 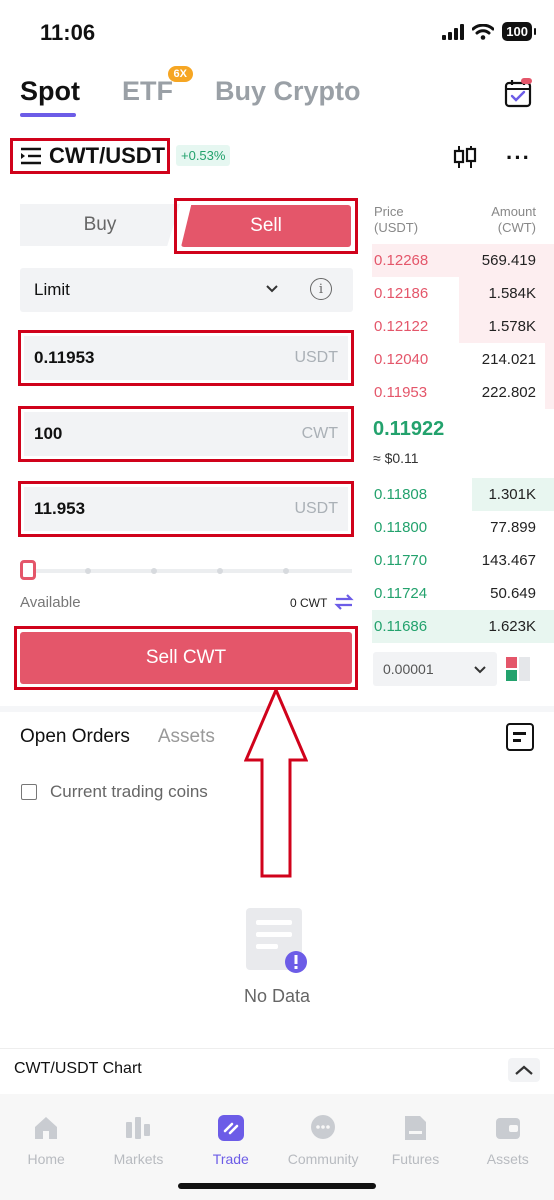 What do you see at coordinates (319, 433) in the screenshot?
I see `amount-unit: CWT` at bounding box center [319, 433].